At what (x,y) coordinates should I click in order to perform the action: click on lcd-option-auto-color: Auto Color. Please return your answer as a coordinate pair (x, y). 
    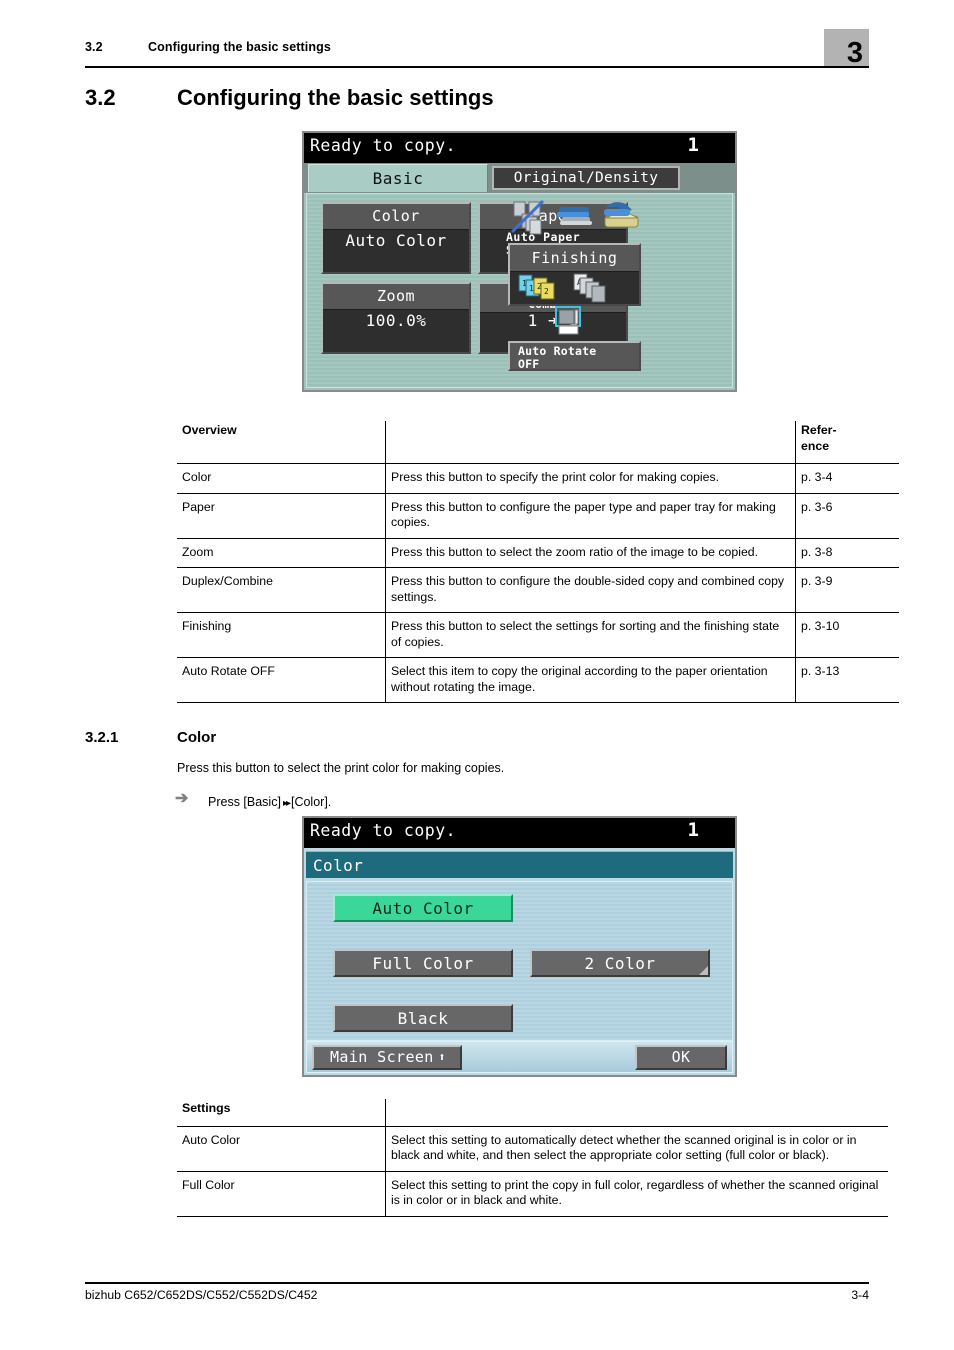
    Looking at the image, I should click on (423, 908).